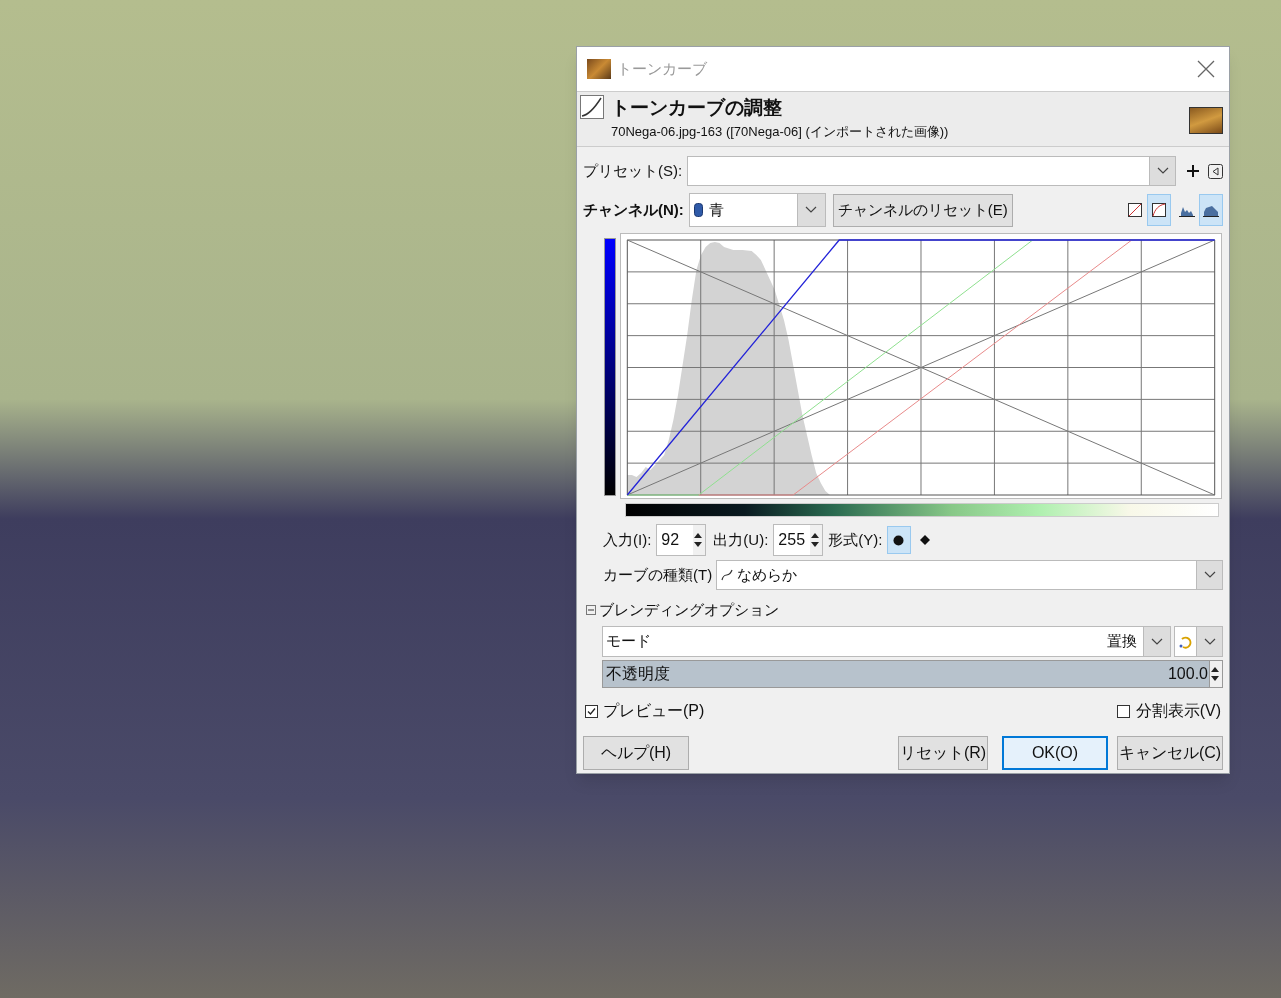  Describe the element at coordinates (591, 610) in the screenshot. I see `collapse-icon` at that location.